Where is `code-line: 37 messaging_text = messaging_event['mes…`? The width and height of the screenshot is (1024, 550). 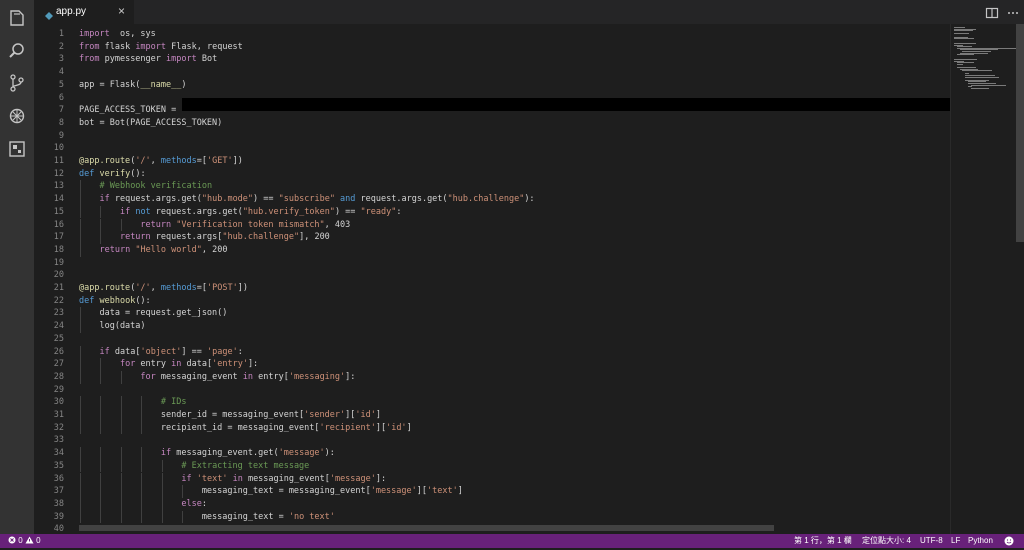
code-line: 37 messaging_text = messaging_event['mes… is located at coordinates (492, 491).